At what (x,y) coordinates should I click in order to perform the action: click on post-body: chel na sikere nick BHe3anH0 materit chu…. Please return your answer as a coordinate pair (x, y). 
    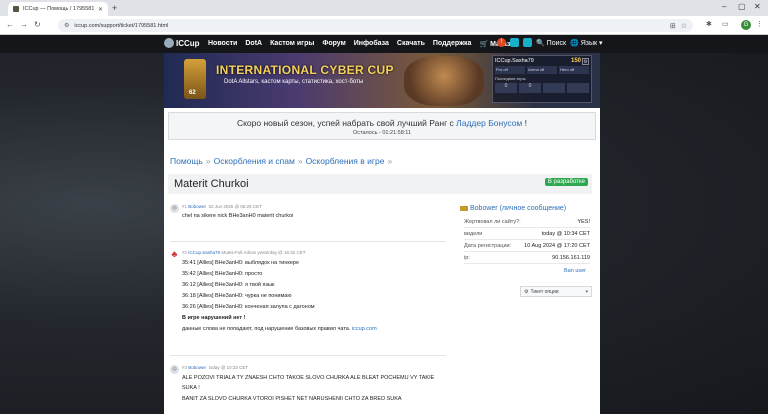
    Looking at the image, I should click on (314, 216).